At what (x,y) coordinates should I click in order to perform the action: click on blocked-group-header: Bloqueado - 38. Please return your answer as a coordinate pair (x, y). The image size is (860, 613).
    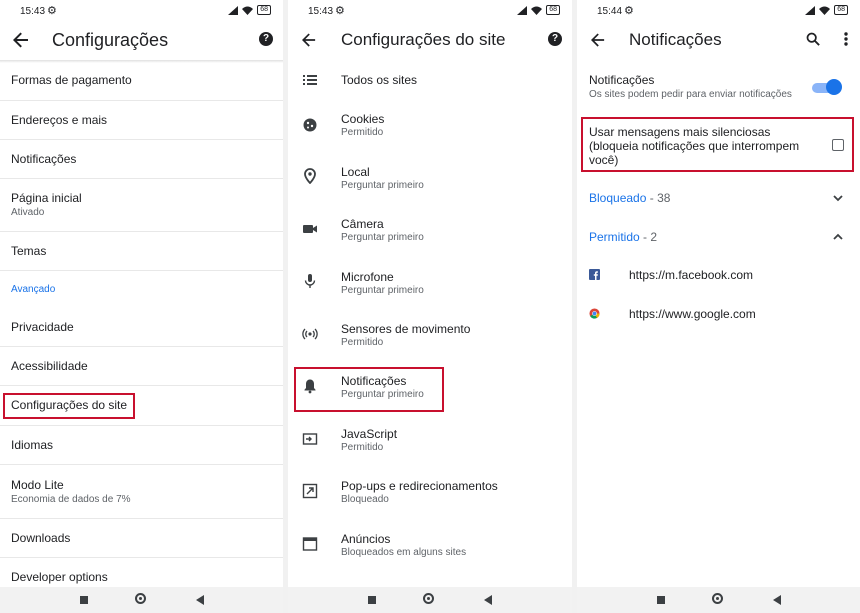
    Looking at the image, I should click on (718, 198).